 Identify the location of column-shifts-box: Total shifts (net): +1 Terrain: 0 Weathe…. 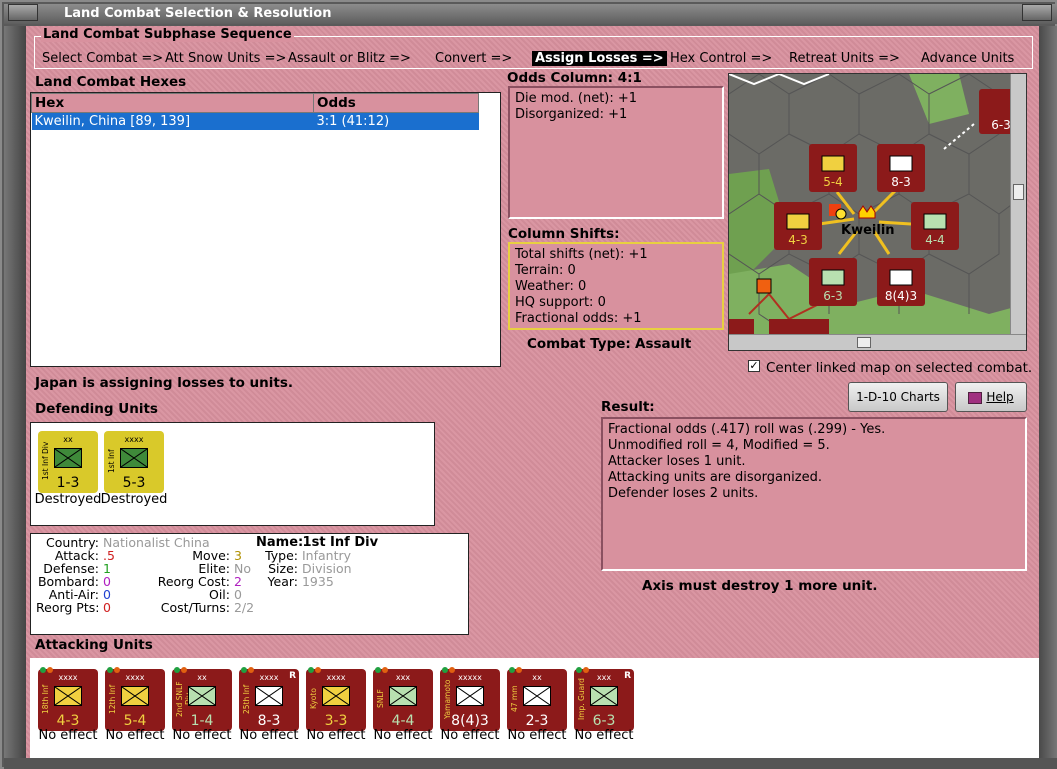
(616, 286).